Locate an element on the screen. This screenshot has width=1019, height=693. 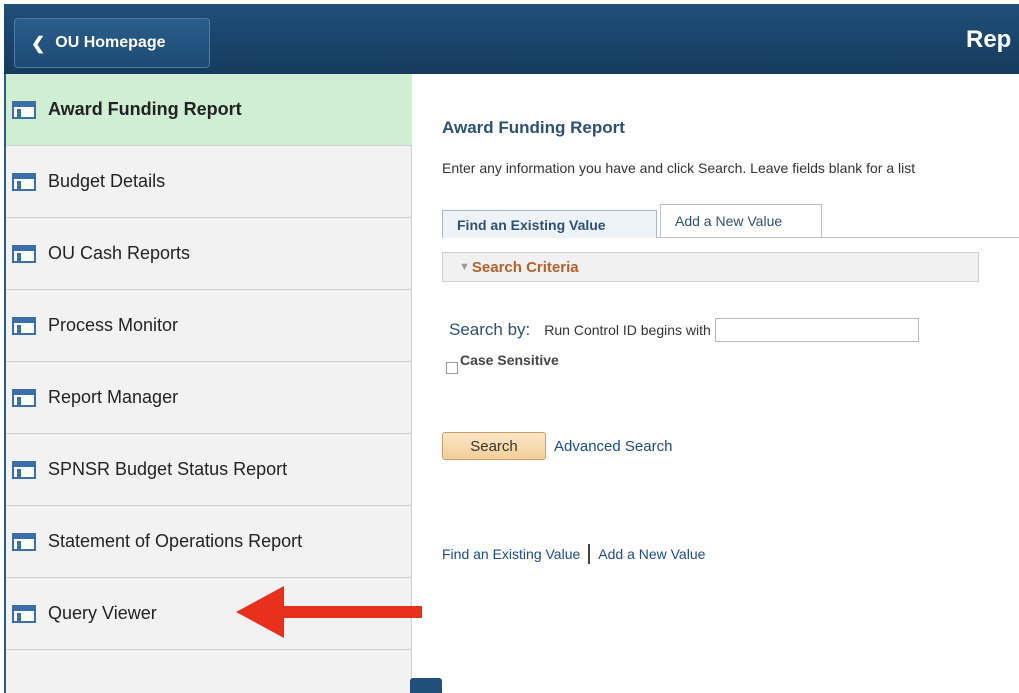
page-title: Award Funding Report is located at coordinates (533, 127).